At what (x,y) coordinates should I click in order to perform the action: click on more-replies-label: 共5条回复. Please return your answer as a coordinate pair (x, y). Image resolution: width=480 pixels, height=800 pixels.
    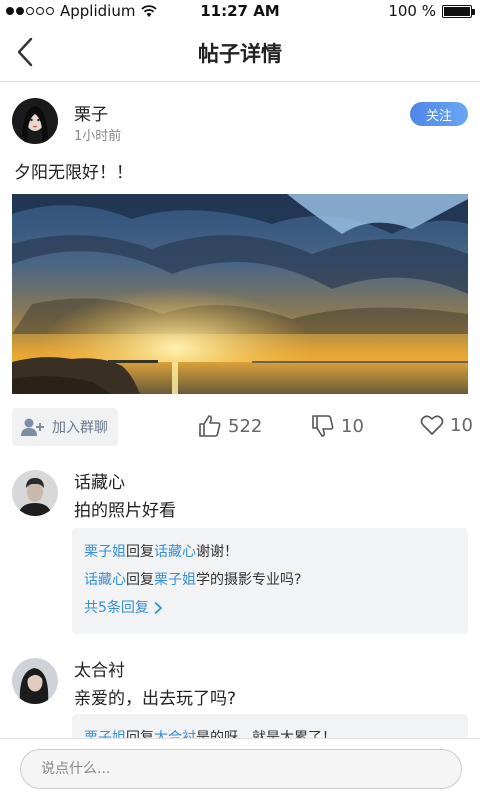
    Looking at the image, I should click on (116, 608).